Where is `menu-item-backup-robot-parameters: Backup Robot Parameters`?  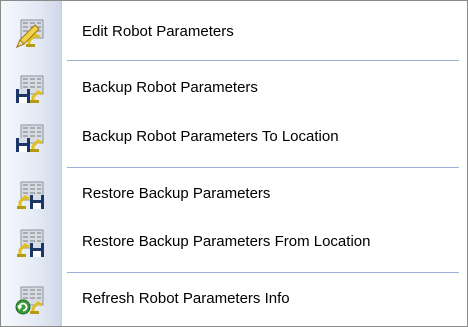
menu-item-backup-robot-parameters: Backup Robot Parameters is located at coordinates (234, 88).